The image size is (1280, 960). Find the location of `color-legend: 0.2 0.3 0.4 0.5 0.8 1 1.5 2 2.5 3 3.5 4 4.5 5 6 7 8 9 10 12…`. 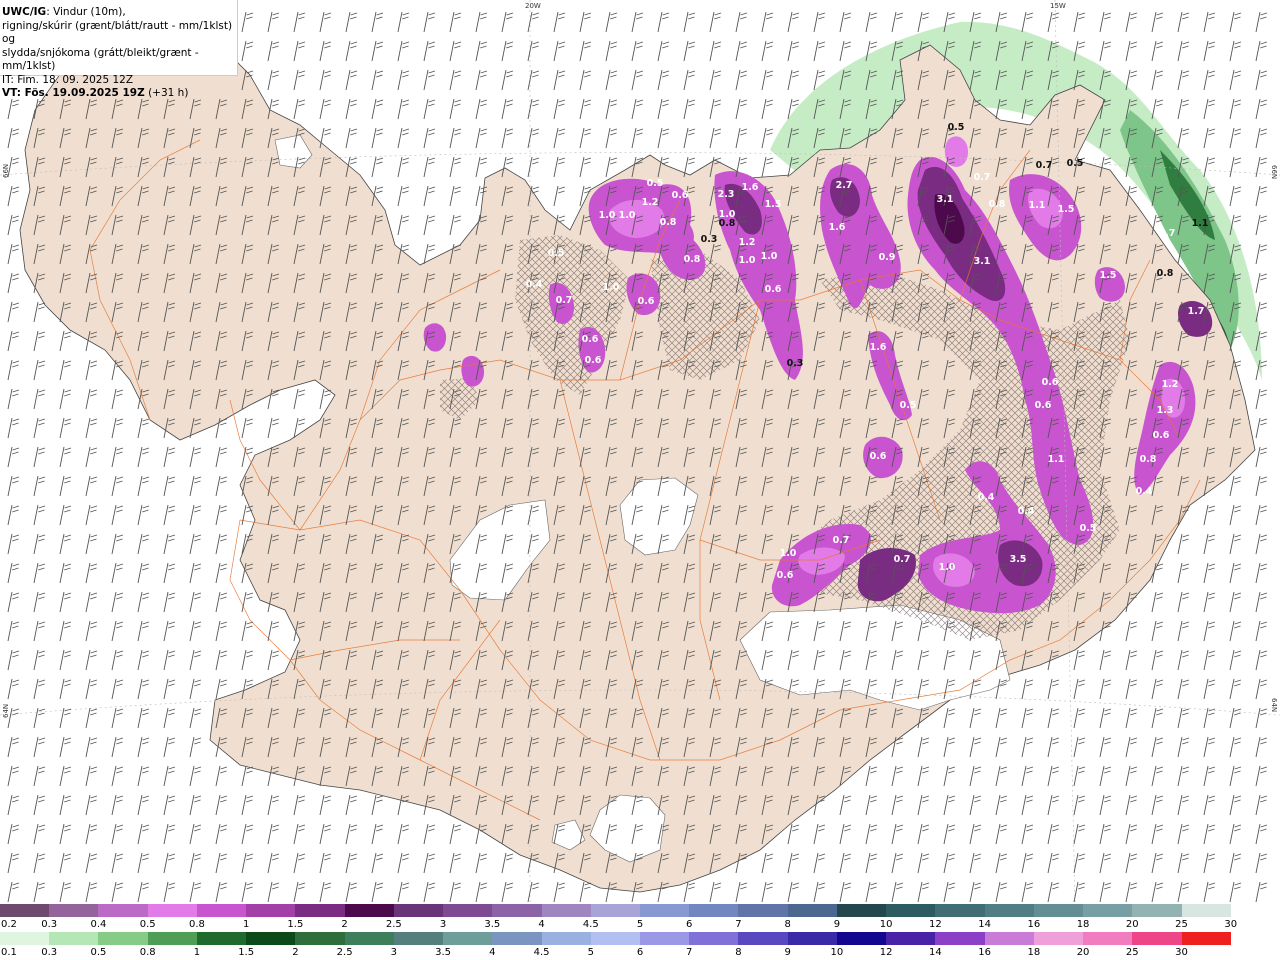

color-legend: 0.2 0.3 0.4 0.5 0.8 1 1.5 2 2.5 3 3.5 4 4.5 5 6 7 8 9 10 12… is located at coordinates (640, 931).